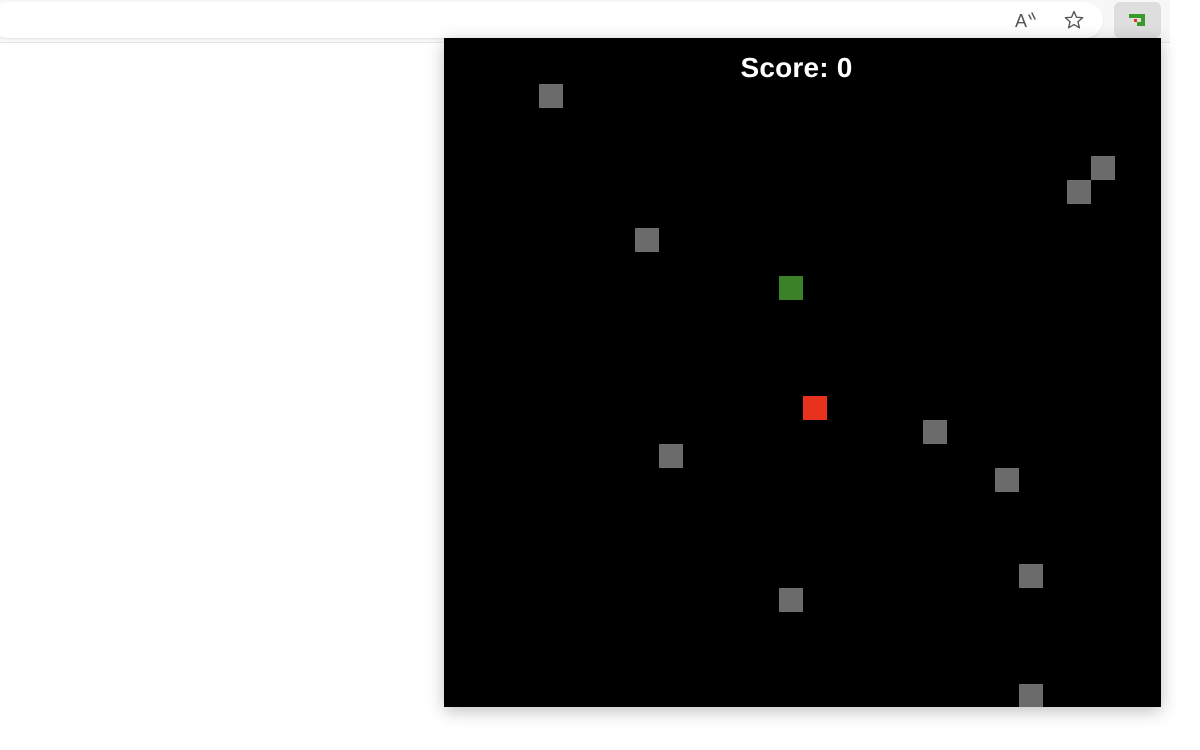 This screenshot has width=1200, height=750. Describe the element at coordinates (815, 408) in the screenshot. I see `food-block` at that location.